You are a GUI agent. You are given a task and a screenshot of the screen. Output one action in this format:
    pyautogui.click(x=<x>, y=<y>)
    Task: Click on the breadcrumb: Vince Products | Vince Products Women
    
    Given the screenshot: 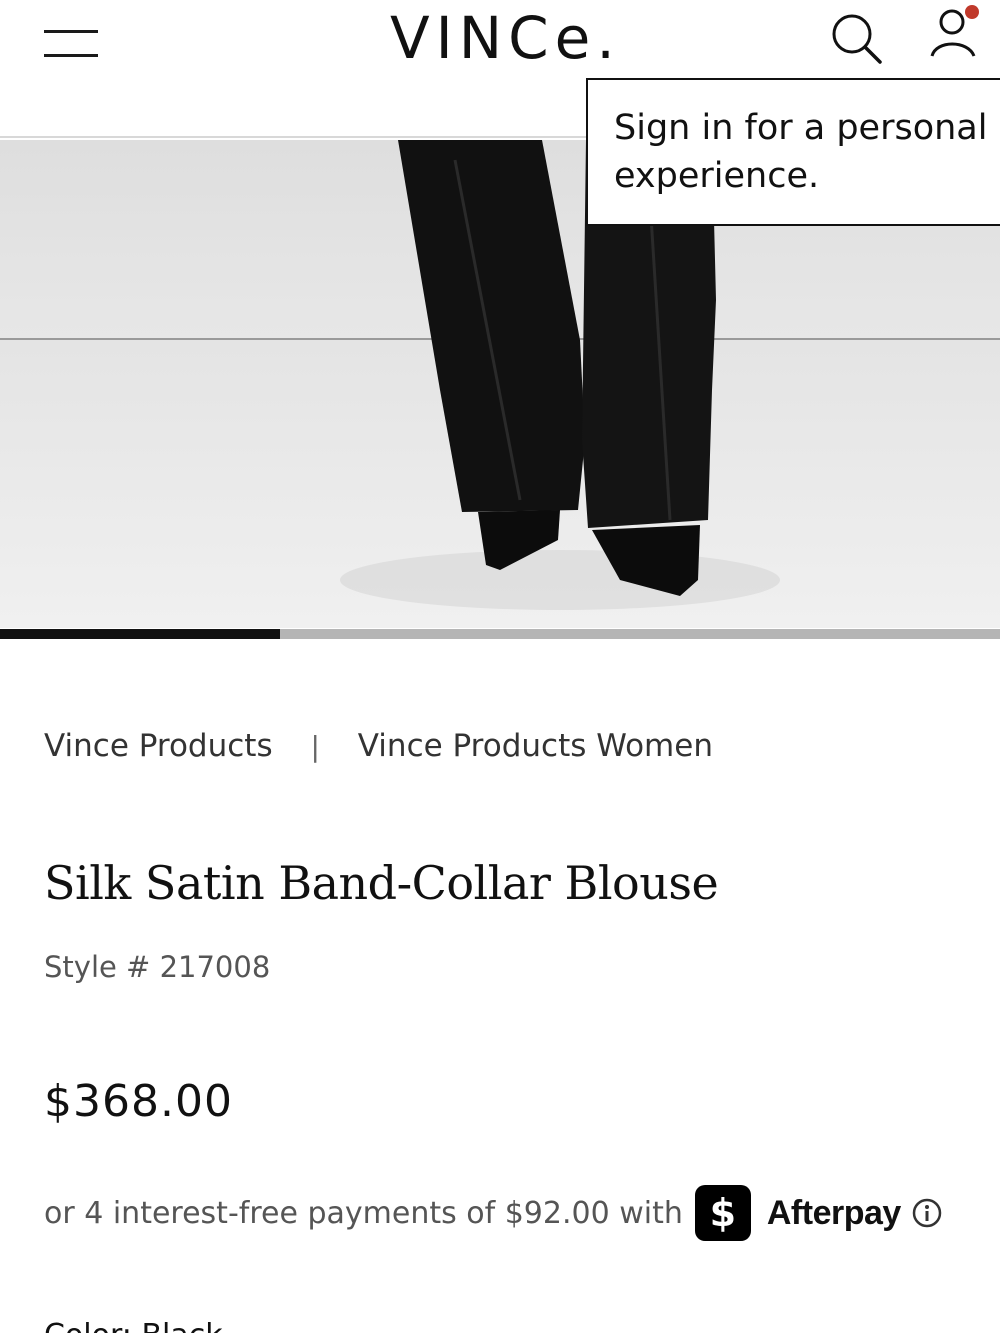 What is the action you would take?
    pyautogui.click(x=378, y=746)
    